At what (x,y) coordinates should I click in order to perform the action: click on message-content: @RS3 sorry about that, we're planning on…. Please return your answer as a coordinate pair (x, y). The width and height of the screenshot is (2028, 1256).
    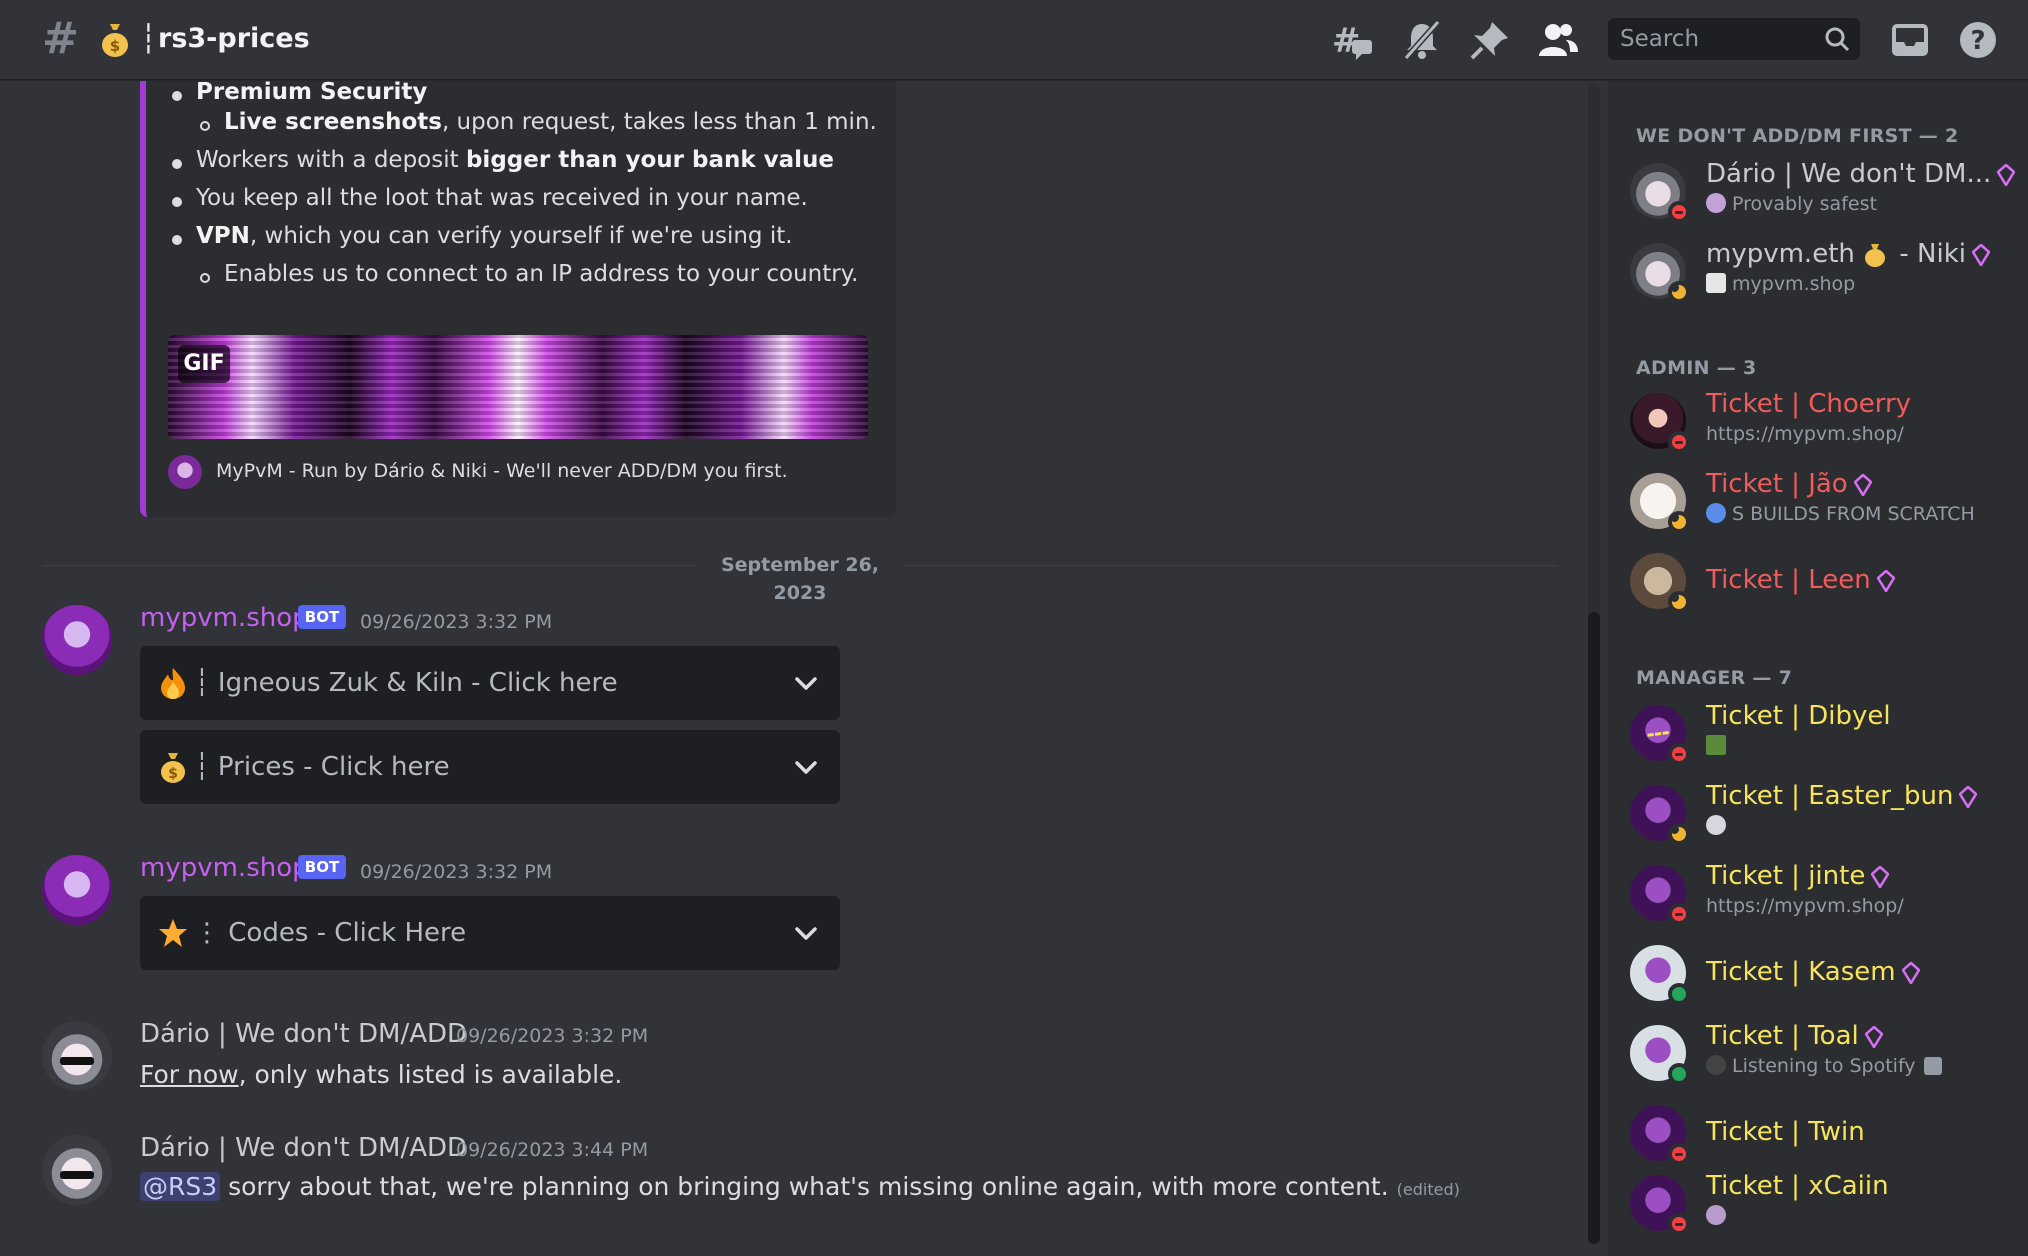
    Looking at the image, I should click on (800, 1188).